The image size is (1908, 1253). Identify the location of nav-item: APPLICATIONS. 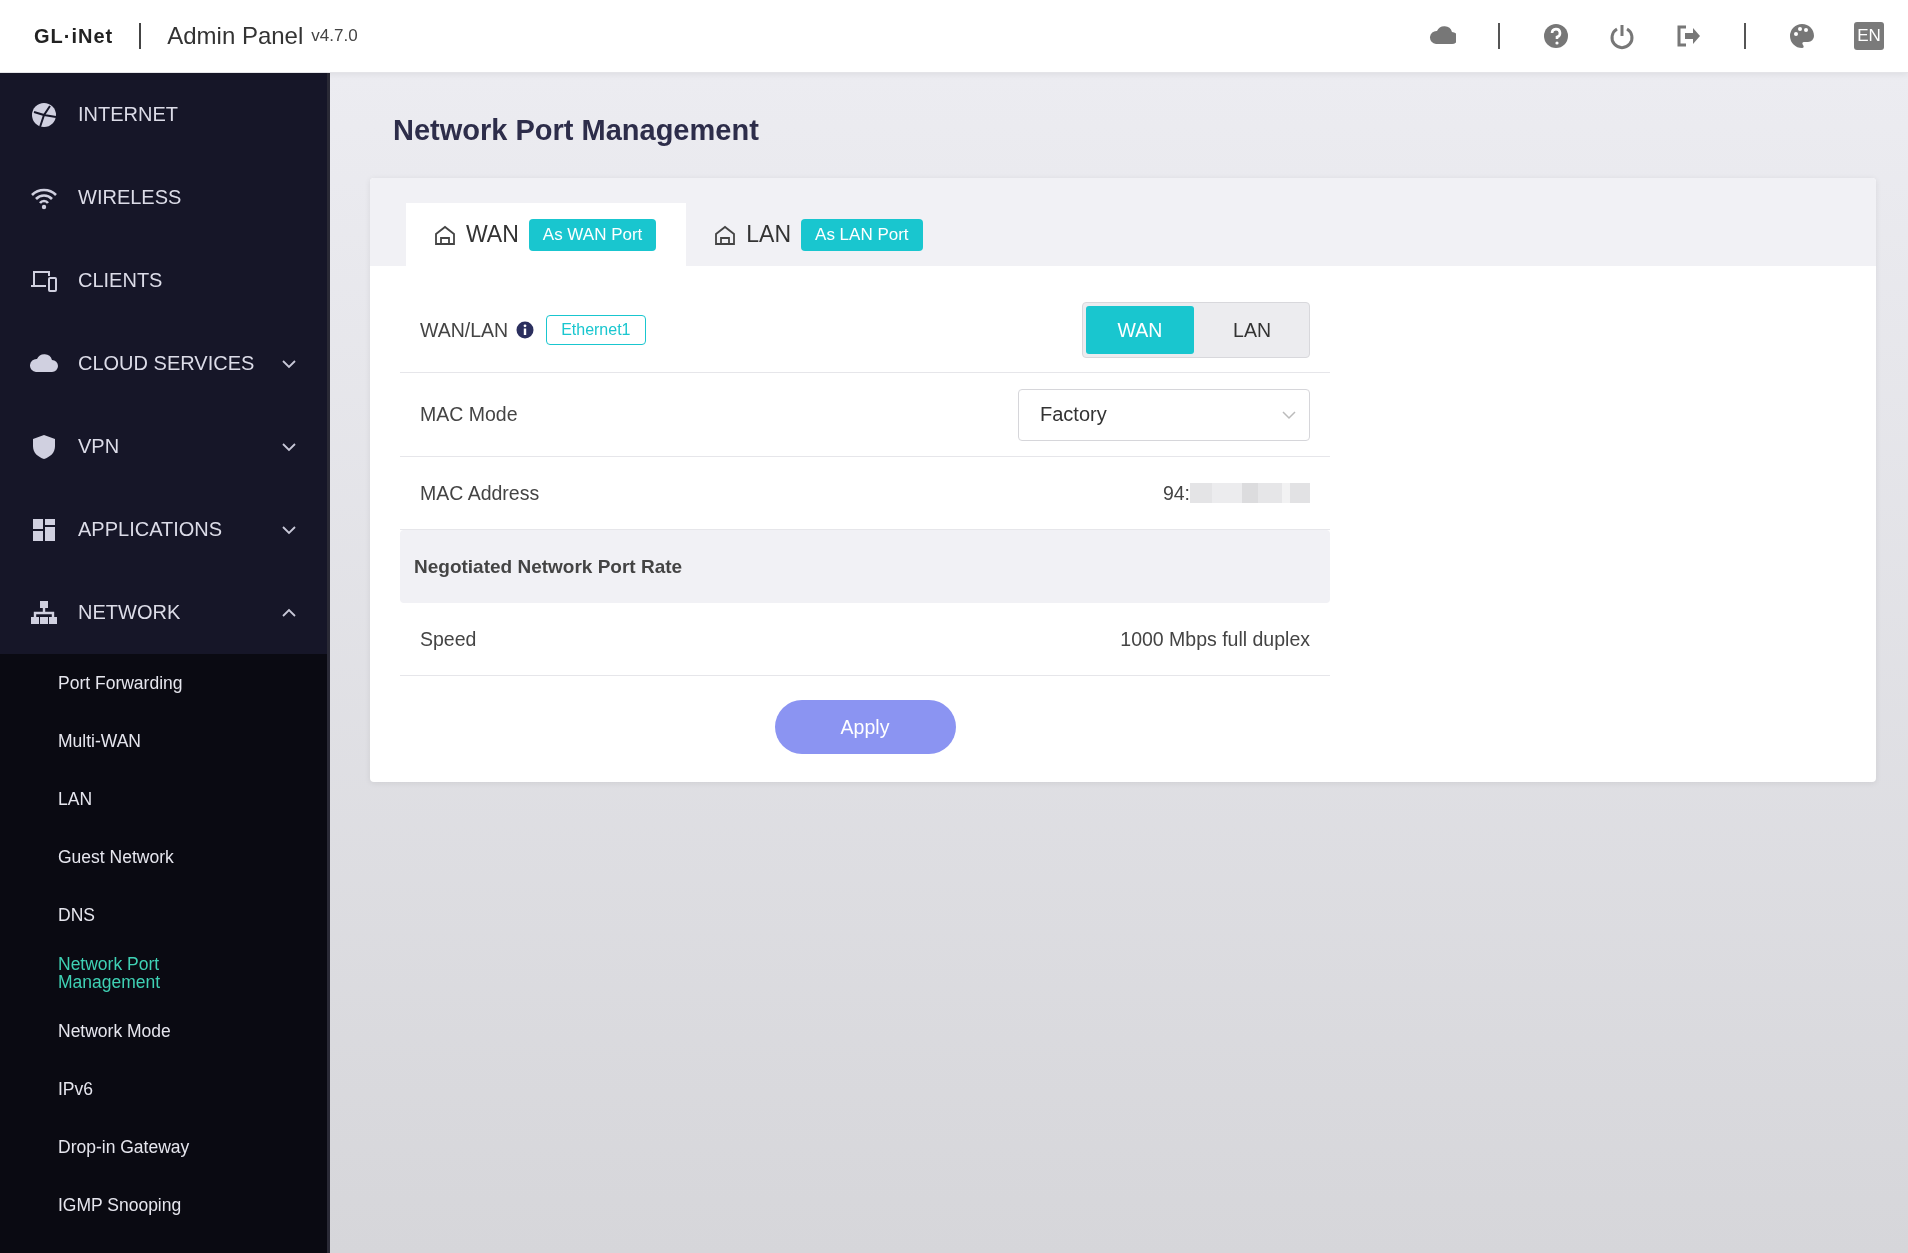
(163, 529).